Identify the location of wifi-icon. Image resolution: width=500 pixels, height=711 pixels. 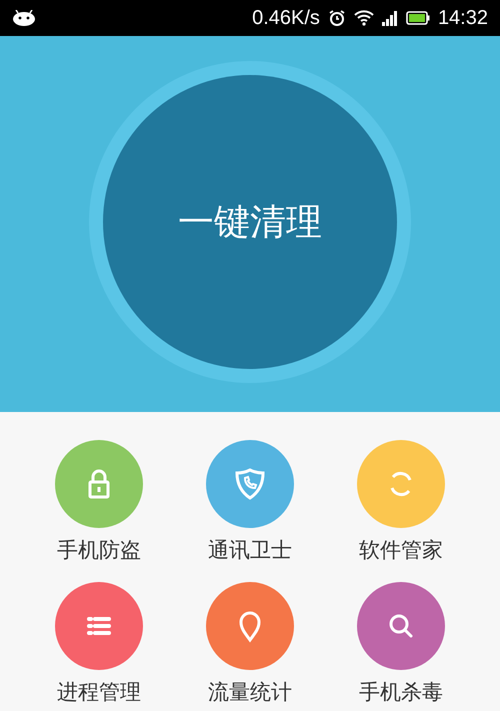
(364, 18).